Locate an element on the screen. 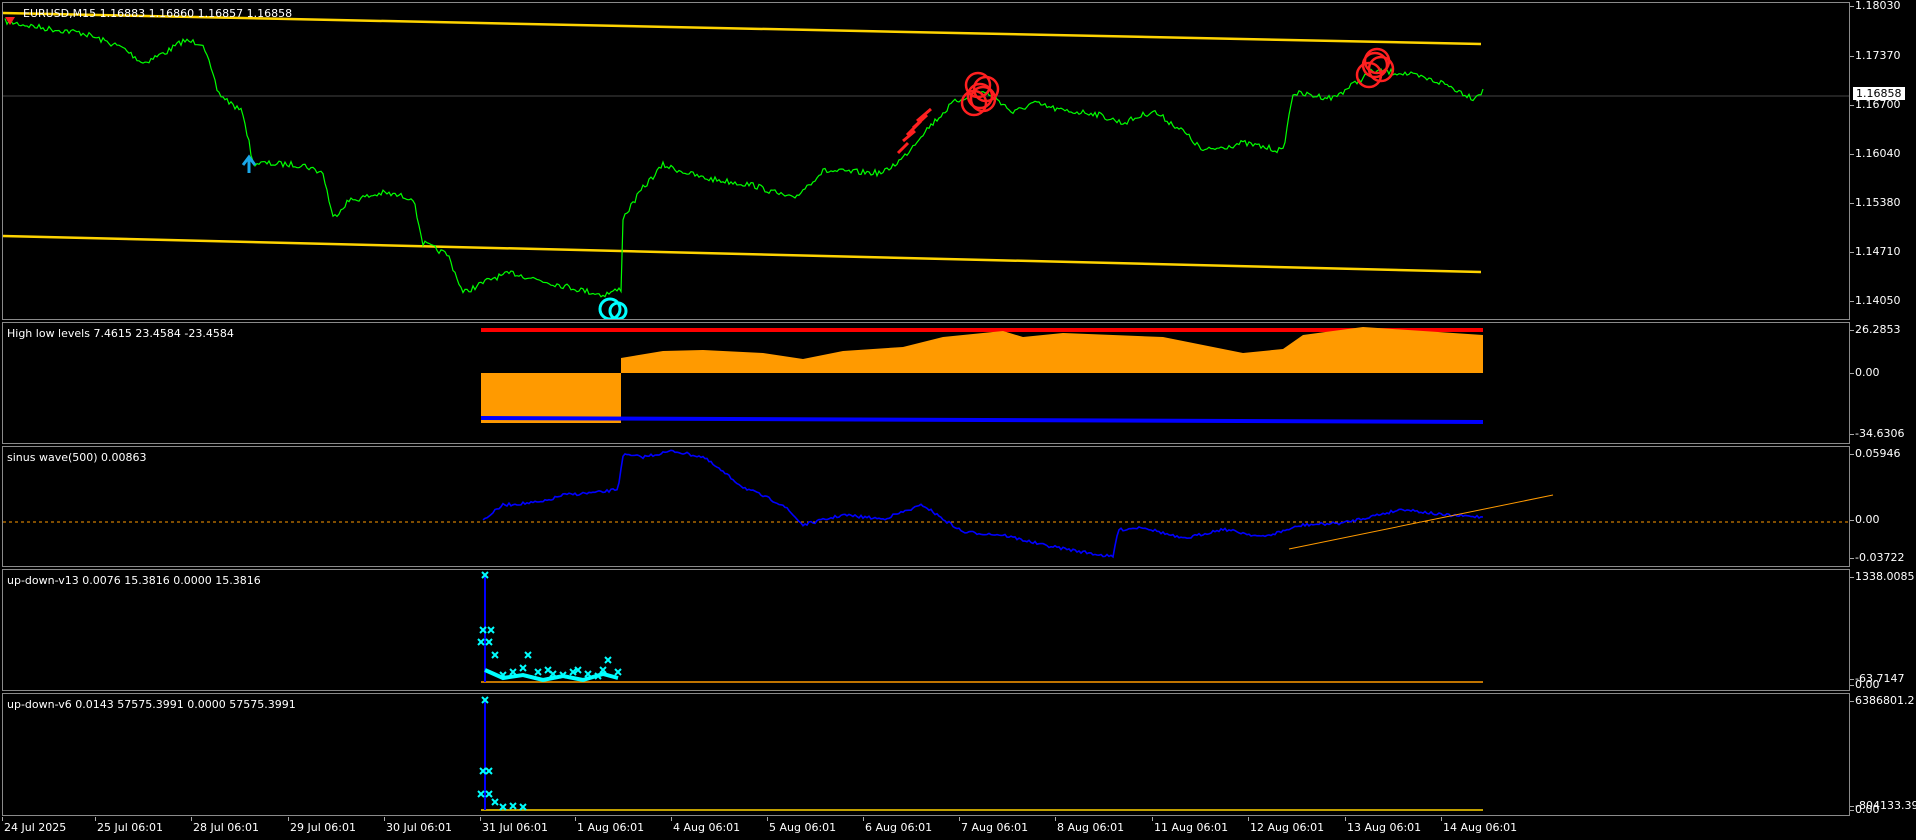 This screenshot has width=1916, height=840. up-down-v6-axis: 6386801.2 -804133.39 0.00 is located at coordinates (1882, 754).